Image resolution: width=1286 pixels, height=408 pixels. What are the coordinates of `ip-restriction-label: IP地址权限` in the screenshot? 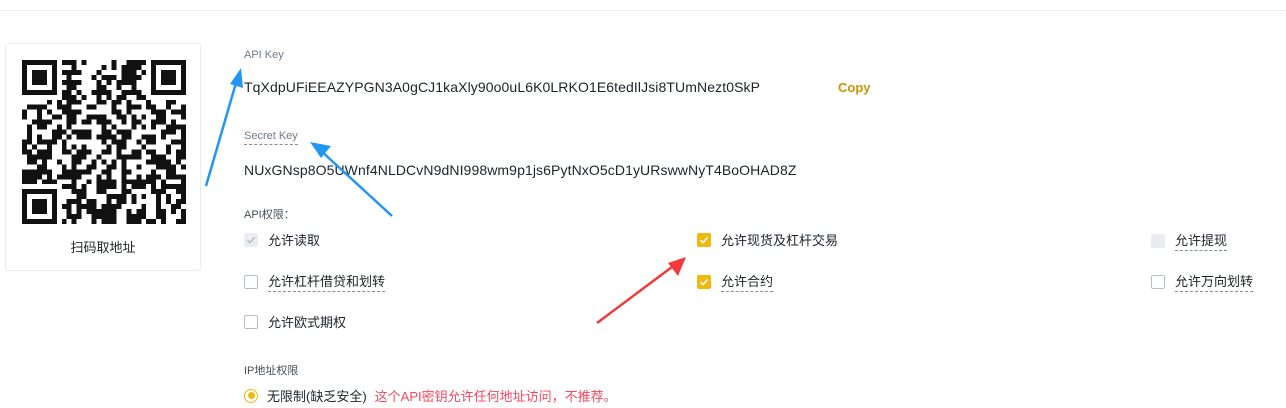 It's located at (271, 371).